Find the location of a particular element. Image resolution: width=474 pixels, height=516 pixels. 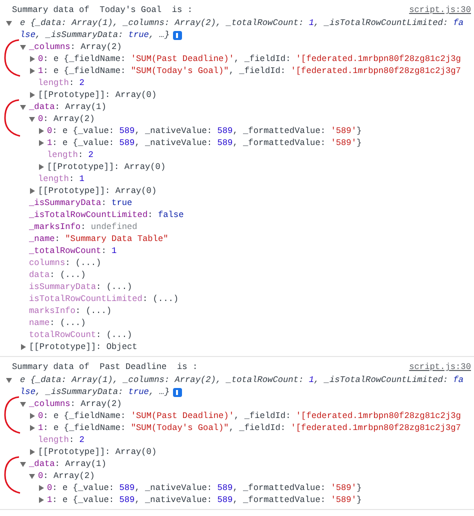

property-line: data: (...) is located at coordinates (57, 275).